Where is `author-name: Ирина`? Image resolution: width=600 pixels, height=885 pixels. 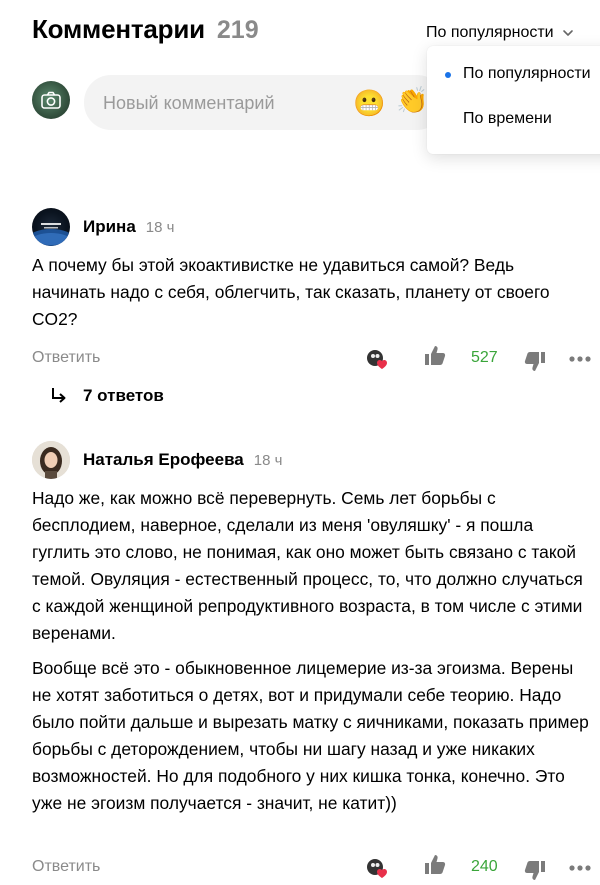 author-name: Ирина is located at coordinates (109, 227).